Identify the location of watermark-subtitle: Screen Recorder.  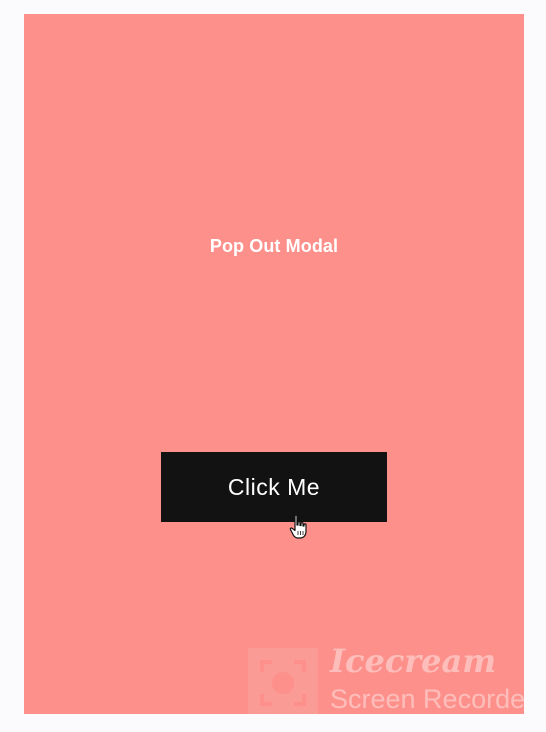
(427, 699).